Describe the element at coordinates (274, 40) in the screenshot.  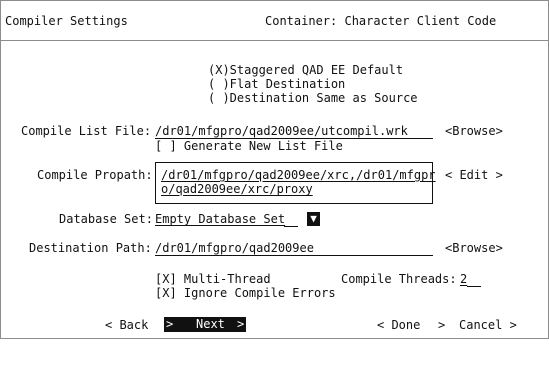
I see `header-divider` at that location.